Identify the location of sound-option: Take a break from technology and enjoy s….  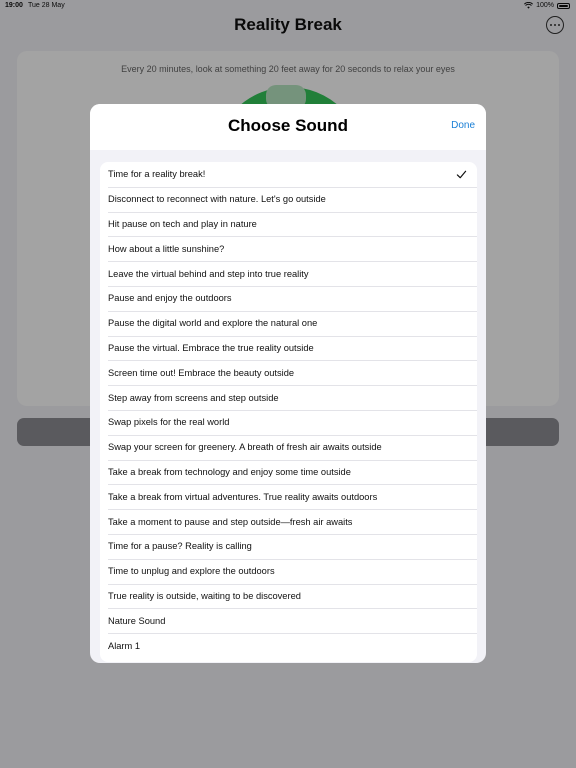
(288, 472).